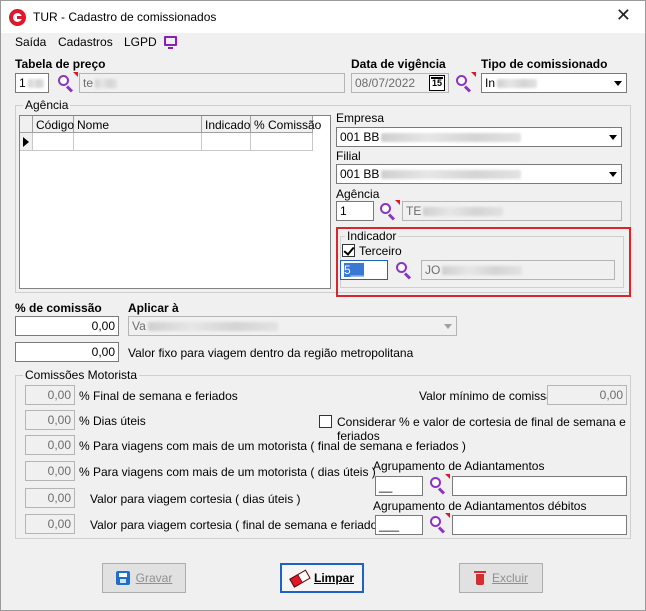  What do you see at coordinates (85, 42) in the screenshot?
I see `menu-cadastros: Cadastros` at bounding box center [85, 42].